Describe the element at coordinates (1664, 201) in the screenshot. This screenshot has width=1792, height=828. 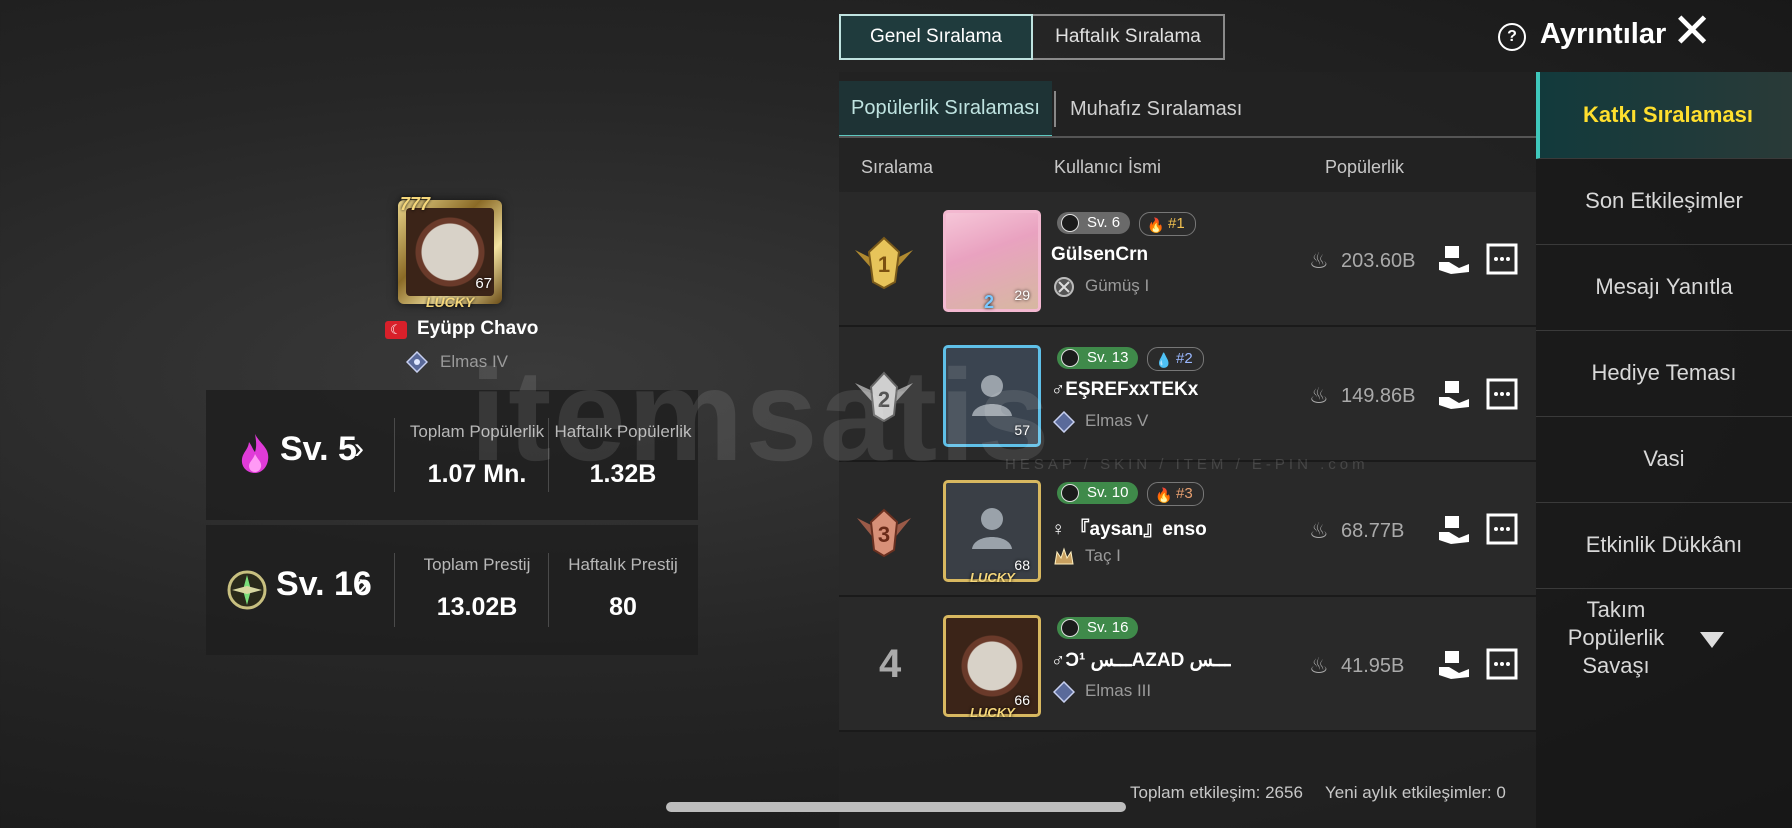
I see `menu-item-recent-interactions: Son Etkileşimler` at that location.